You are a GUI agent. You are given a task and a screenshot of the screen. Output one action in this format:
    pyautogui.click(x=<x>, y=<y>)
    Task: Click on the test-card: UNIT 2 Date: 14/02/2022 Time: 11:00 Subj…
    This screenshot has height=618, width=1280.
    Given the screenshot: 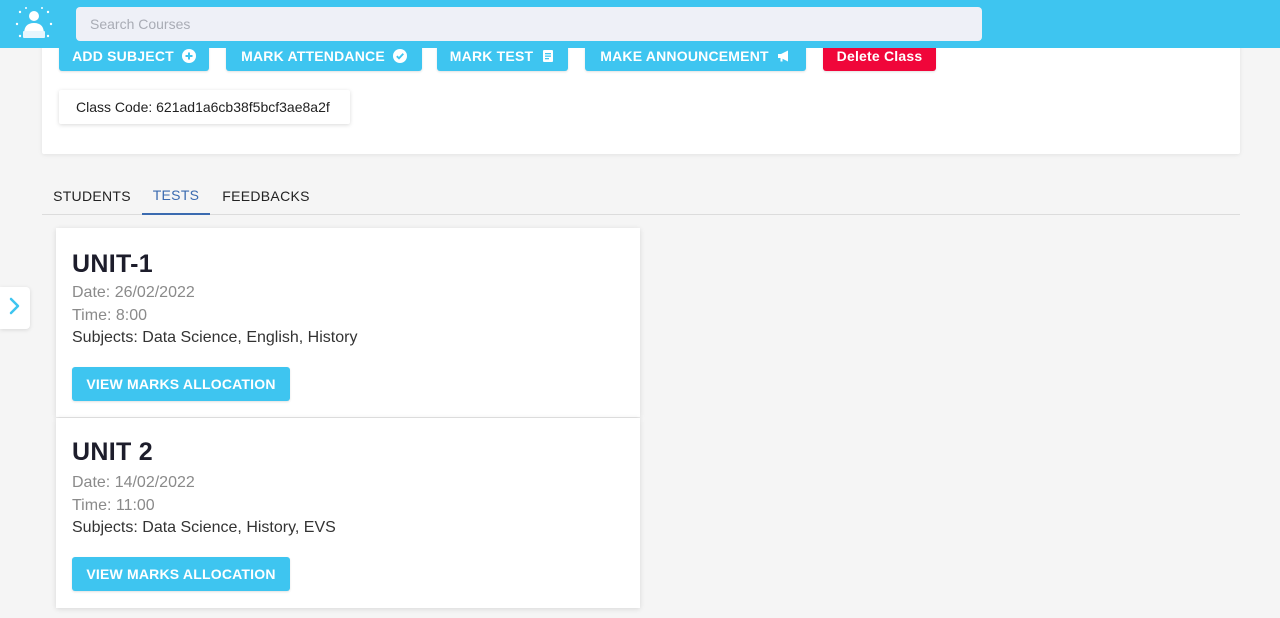 What is the action you would take?
    pyautogui.click(x=348, y=513)
    